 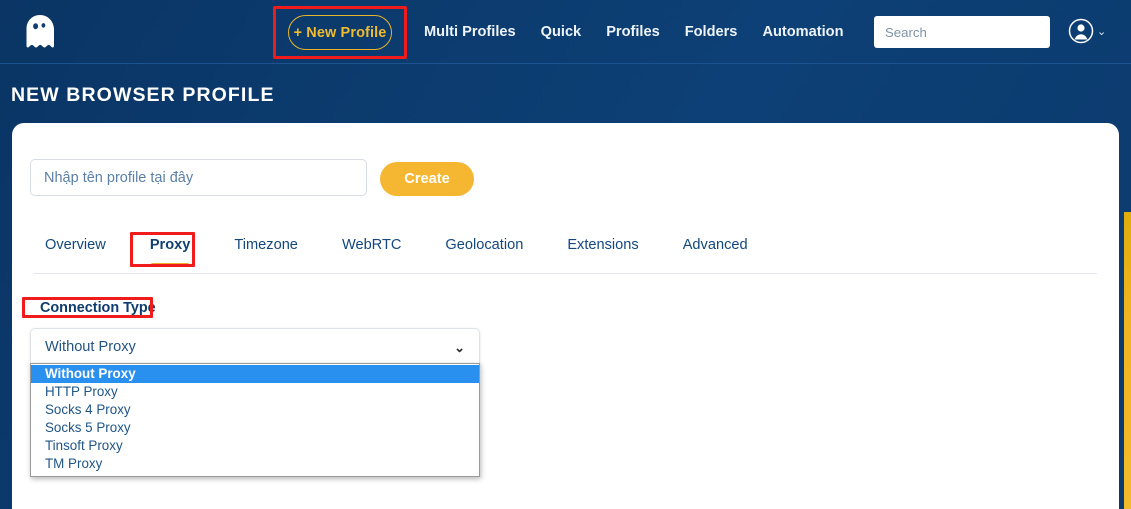 What do you see at coordinates (602, 245) in the screenshot?
I see `tab-extensions: Extensions` at bounding box center [602, 245].